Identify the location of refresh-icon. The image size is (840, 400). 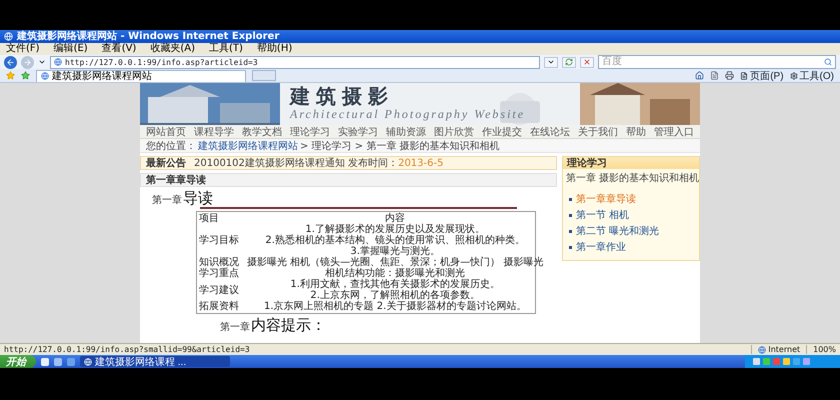
(569, 62).